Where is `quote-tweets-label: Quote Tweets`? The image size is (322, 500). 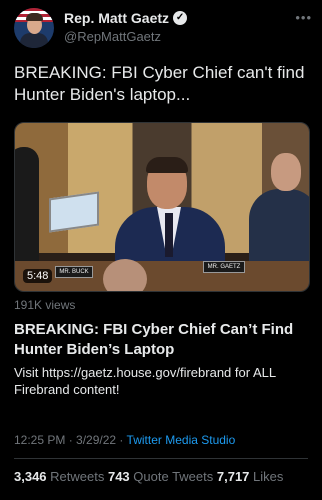
quote-tweets-label: Quote Tweets is located at coordinates (173, 476).